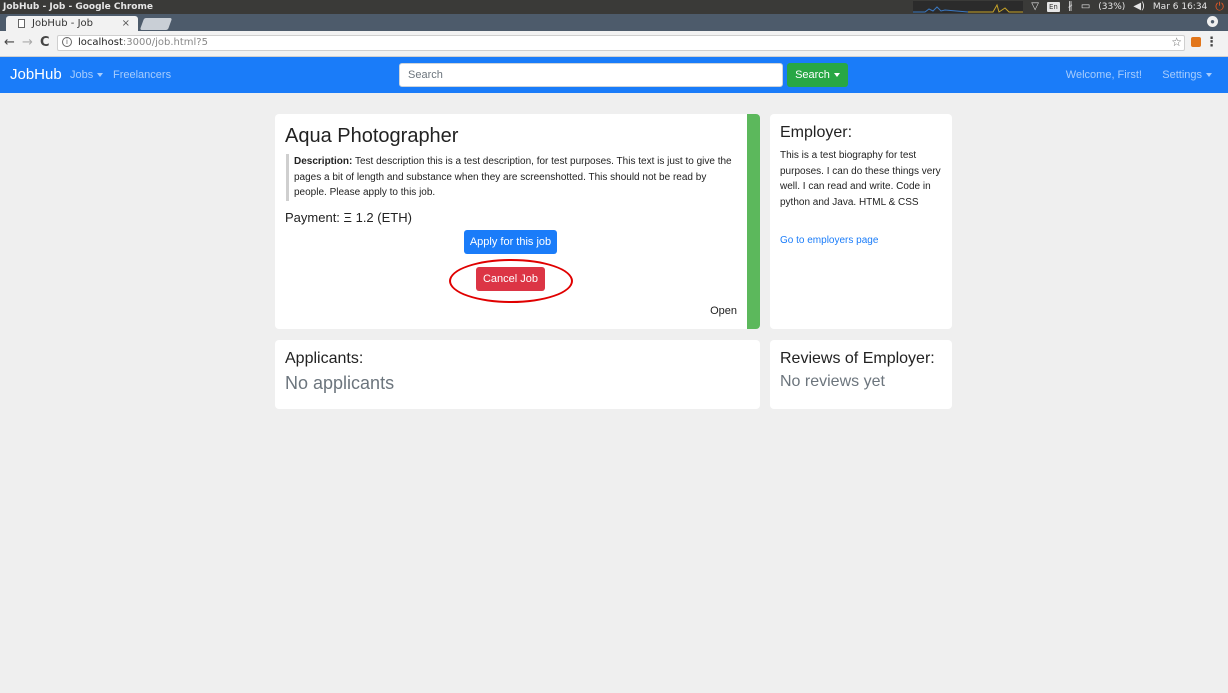 This screenshot has width=1228, height=693. What do you see at coordinates (142, 75) in the screenshot?
I see `nav-freelancers-link: Freelancers` at bounding box center [142, 75].